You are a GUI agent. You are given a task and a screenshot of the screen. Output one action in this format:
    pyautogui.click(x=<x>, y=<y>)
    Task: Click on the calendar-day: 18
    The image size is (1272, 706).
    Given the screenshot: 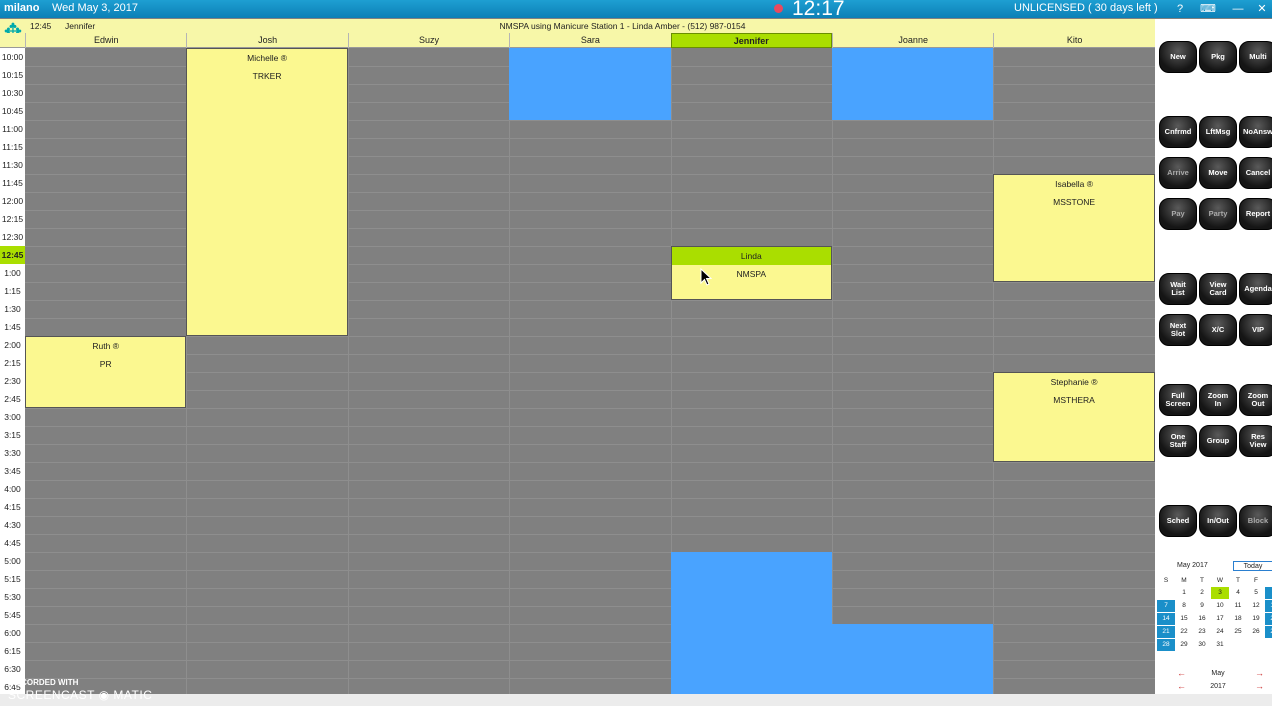 What is the action you would take?
    pyautogui.click(x=1238, y=619)
    